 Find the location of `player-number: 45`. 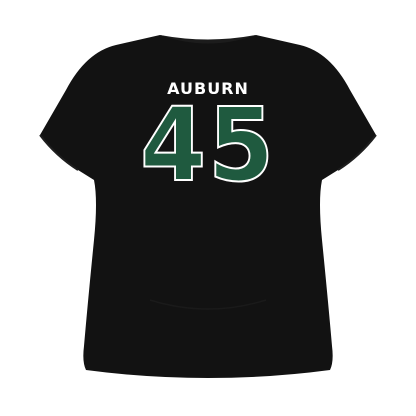

player-number: 45 is located at coordinates (207, 145).